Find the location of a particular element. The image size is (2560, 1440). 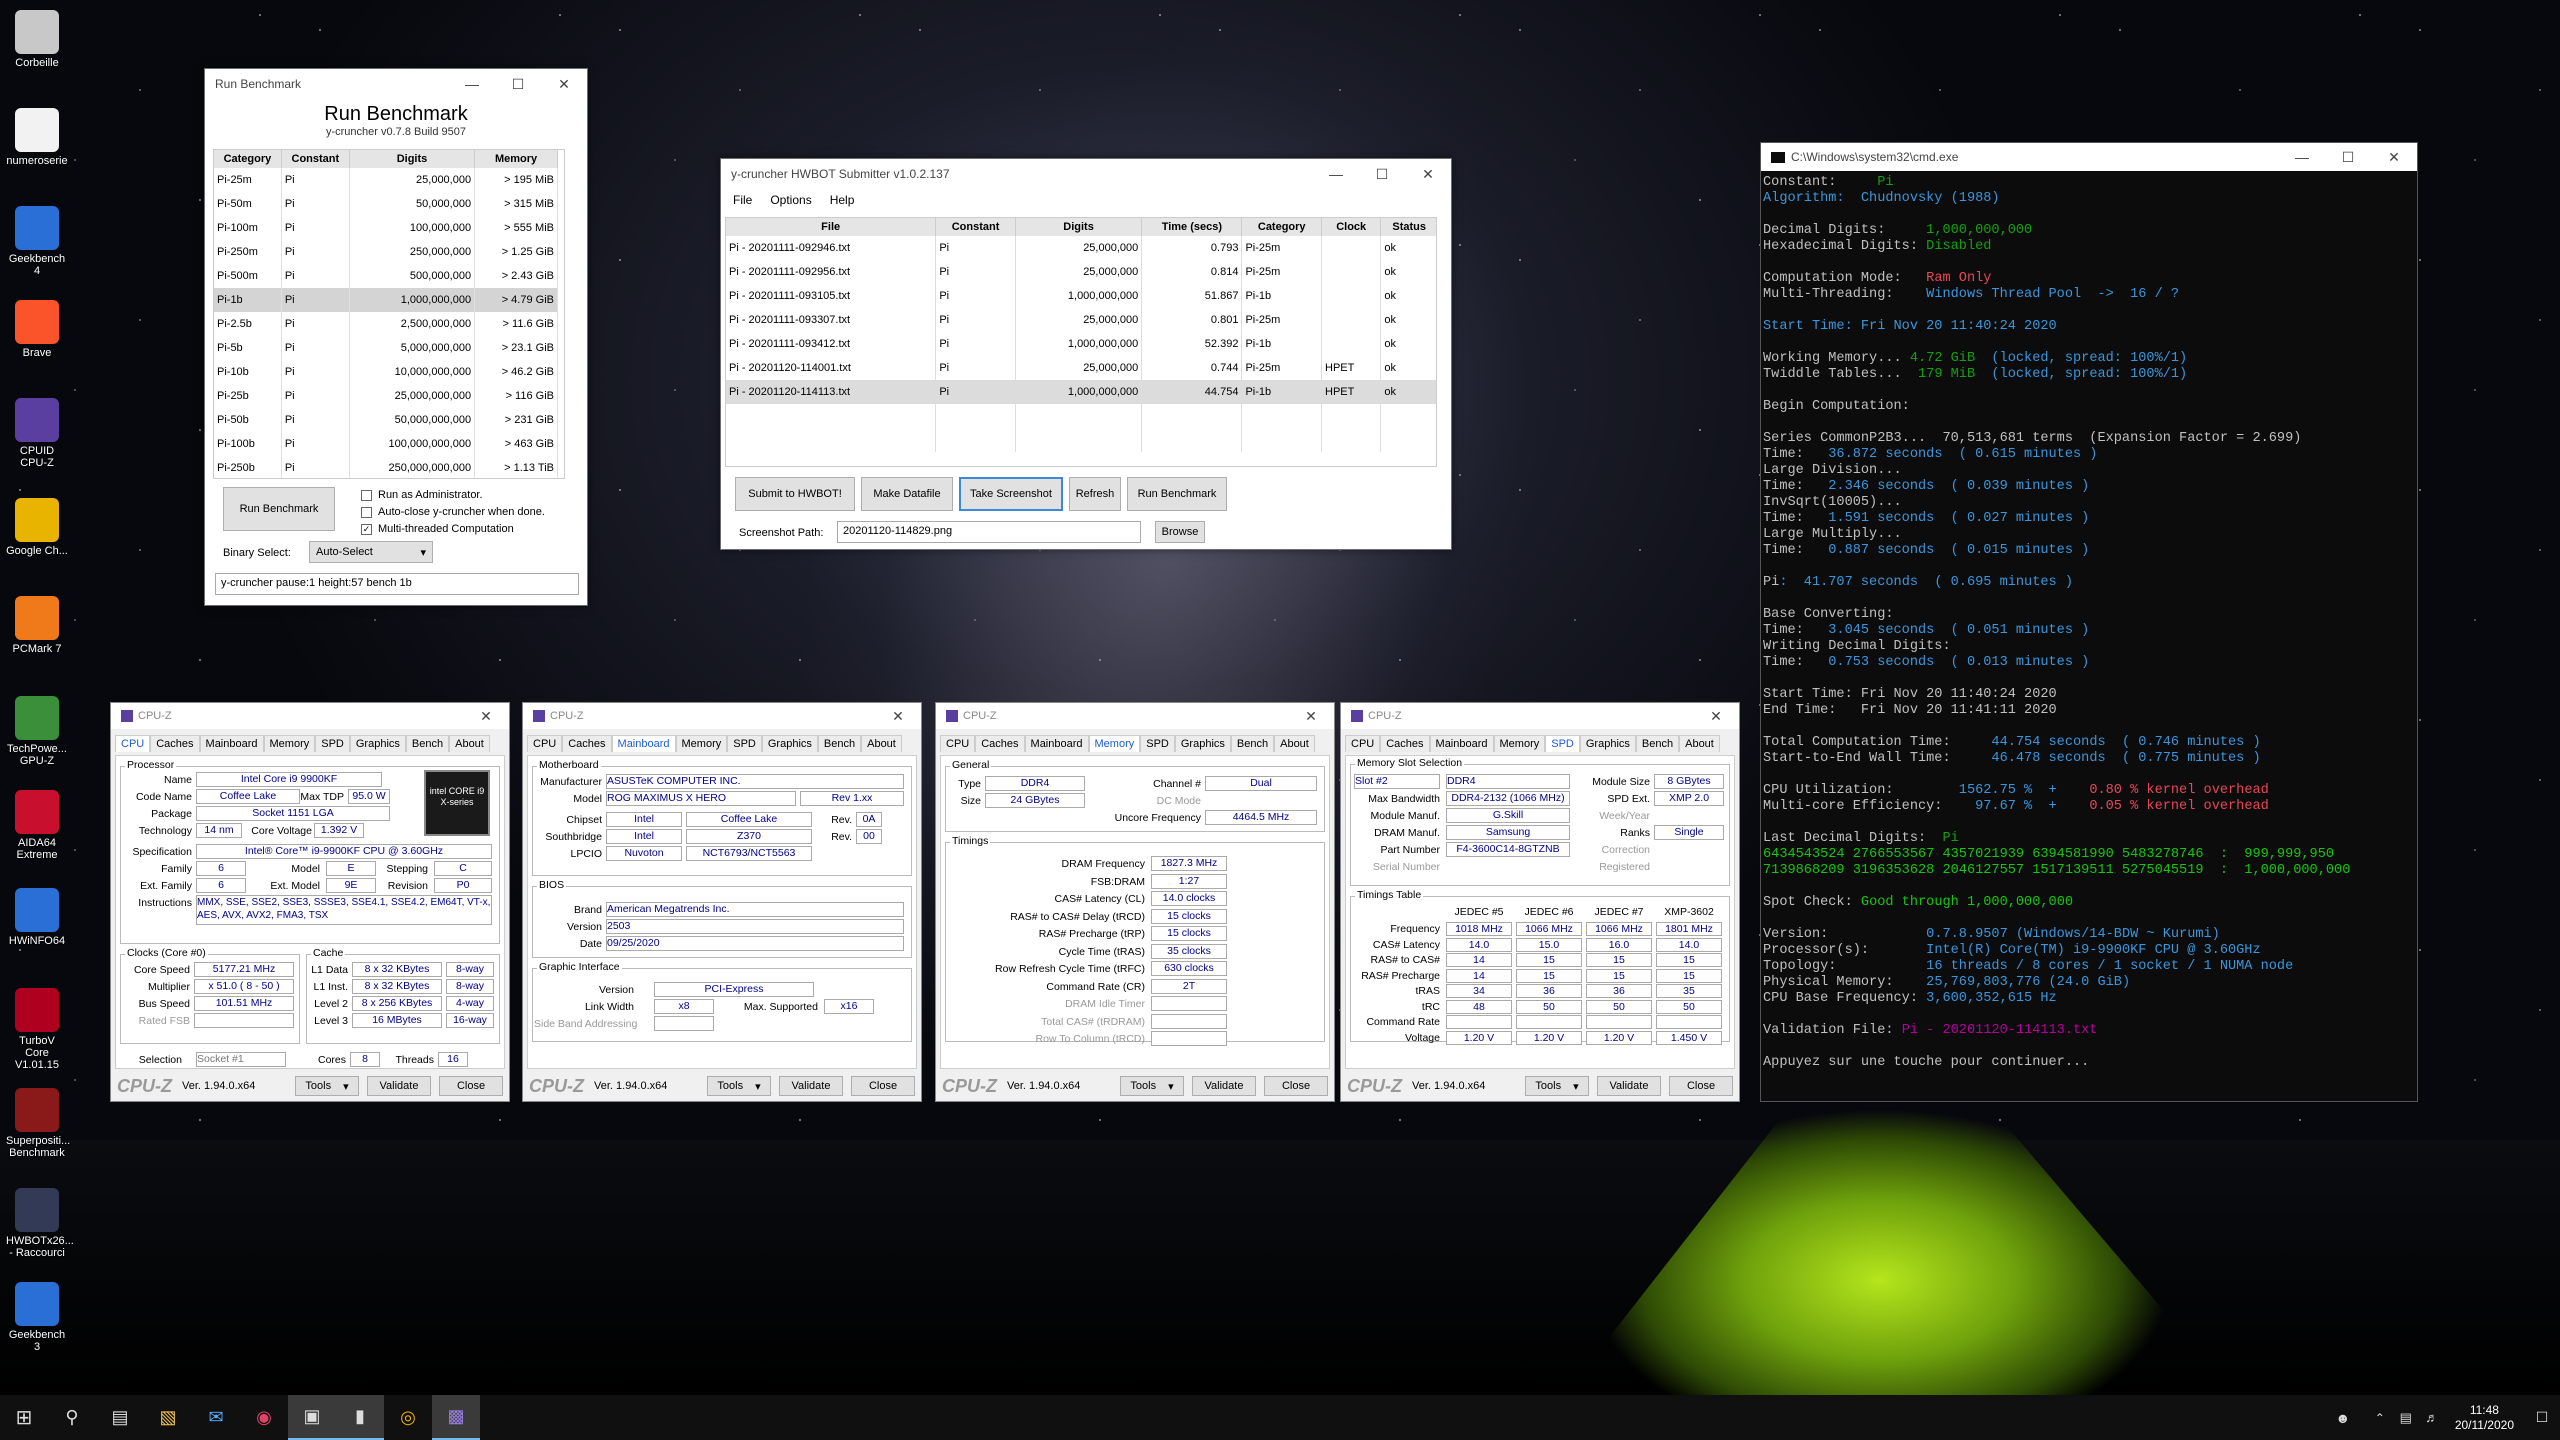

table-row: Pi-1b Pi 1,000,000,000 > 4.79 GiB is located at coordinates (386, 300).